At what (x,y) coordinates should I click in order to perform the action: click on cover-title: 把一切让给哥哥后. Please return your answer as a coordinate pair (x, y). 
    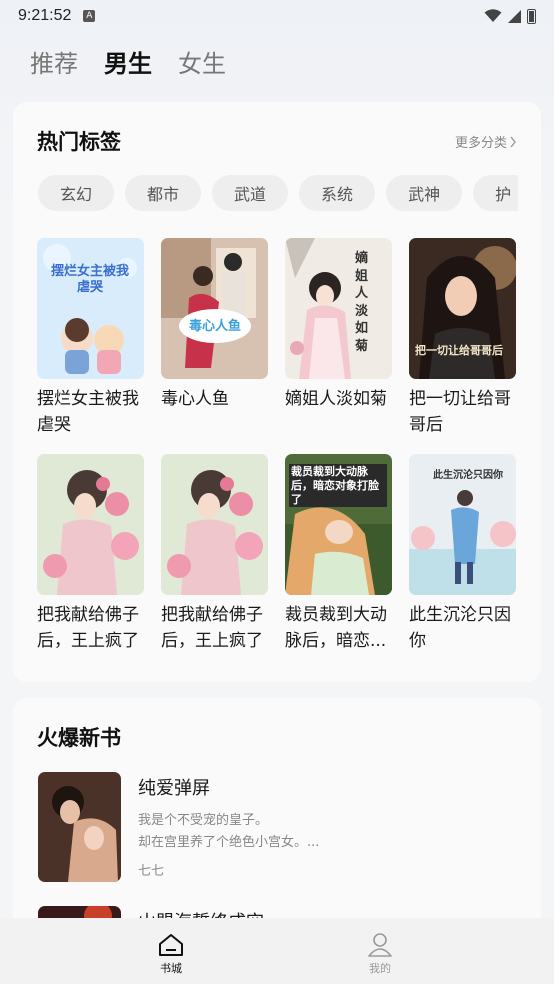
    Looking at the image, I should click on (459, 350).